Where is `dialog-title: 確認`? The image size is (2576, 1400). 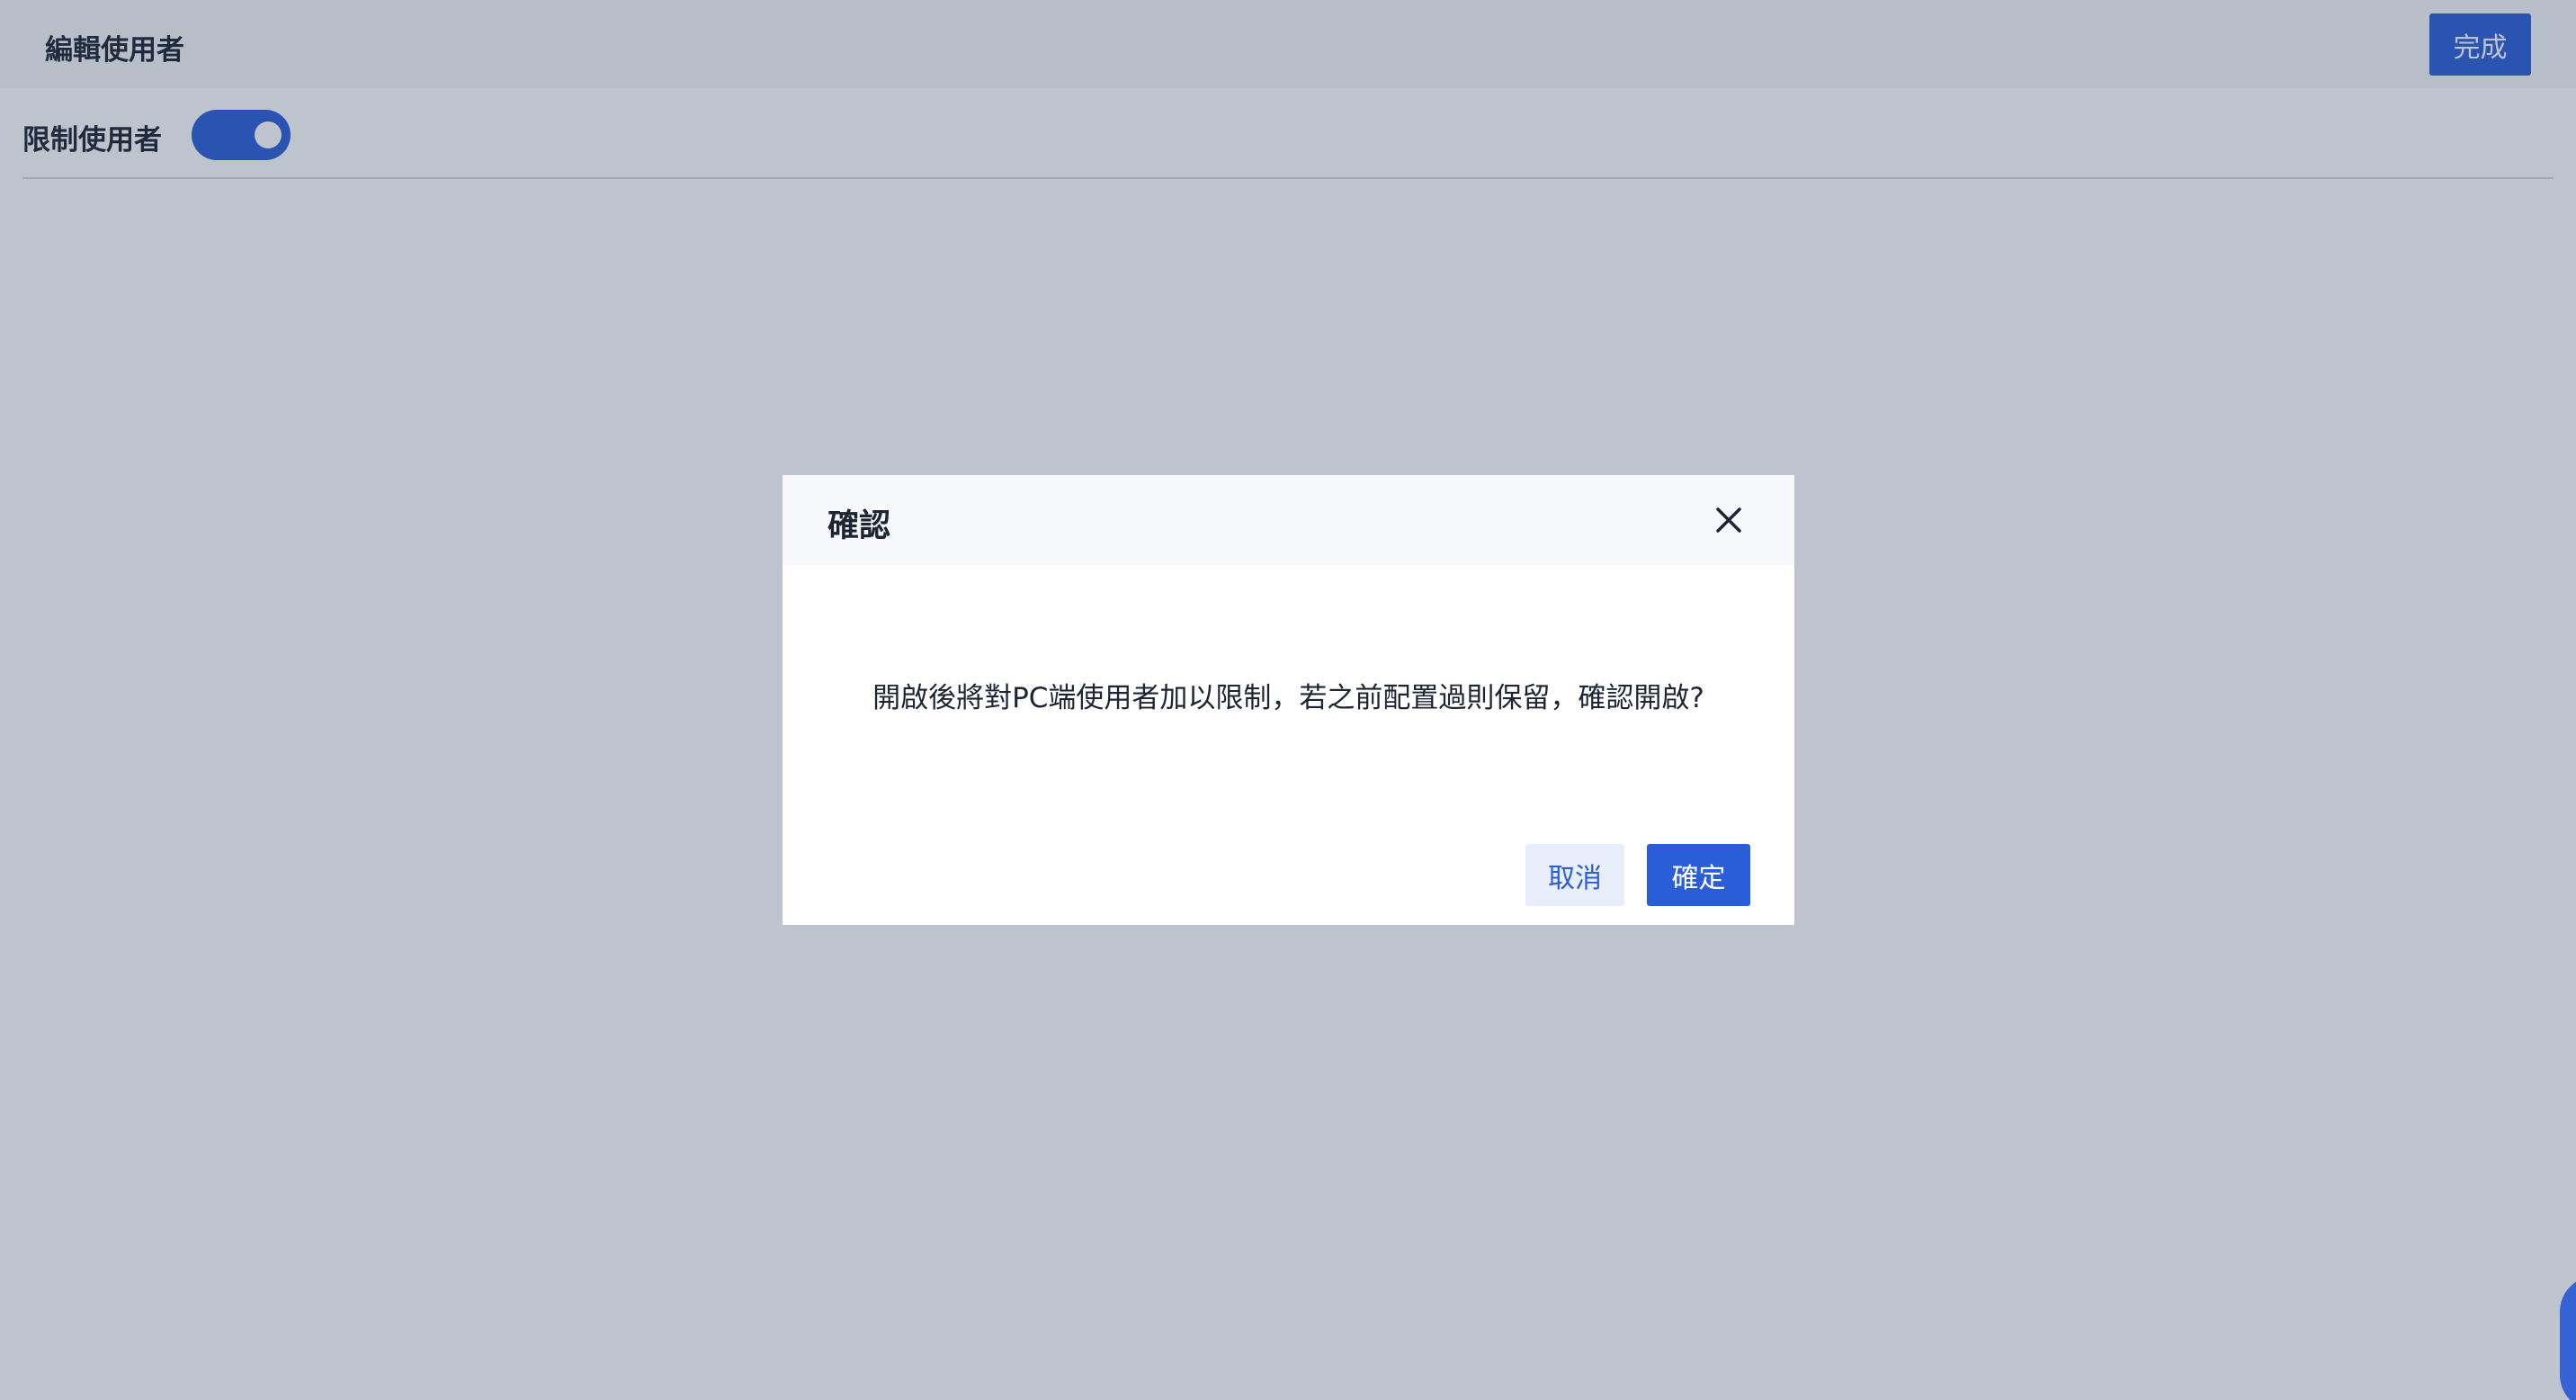
dialog-title: 確認 is located at coordinates (859, 526).